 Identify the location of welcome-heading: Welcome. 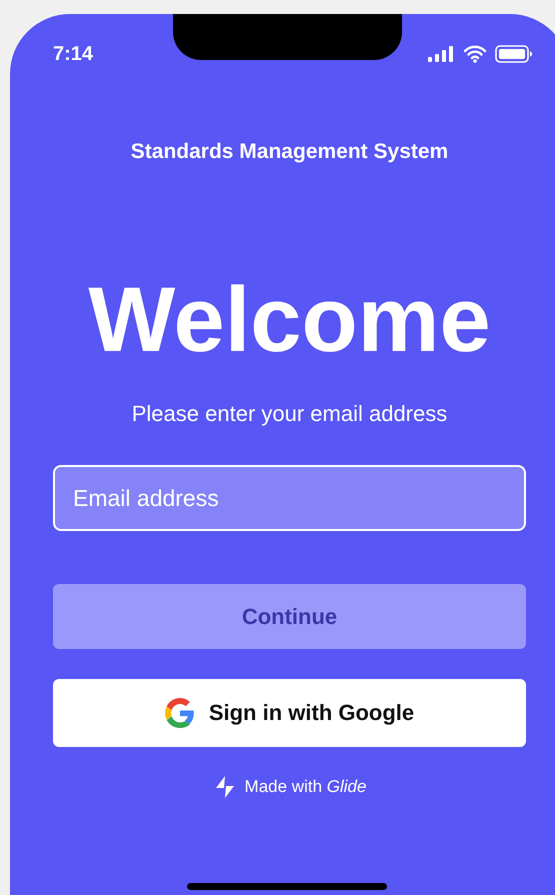
(289, 320).